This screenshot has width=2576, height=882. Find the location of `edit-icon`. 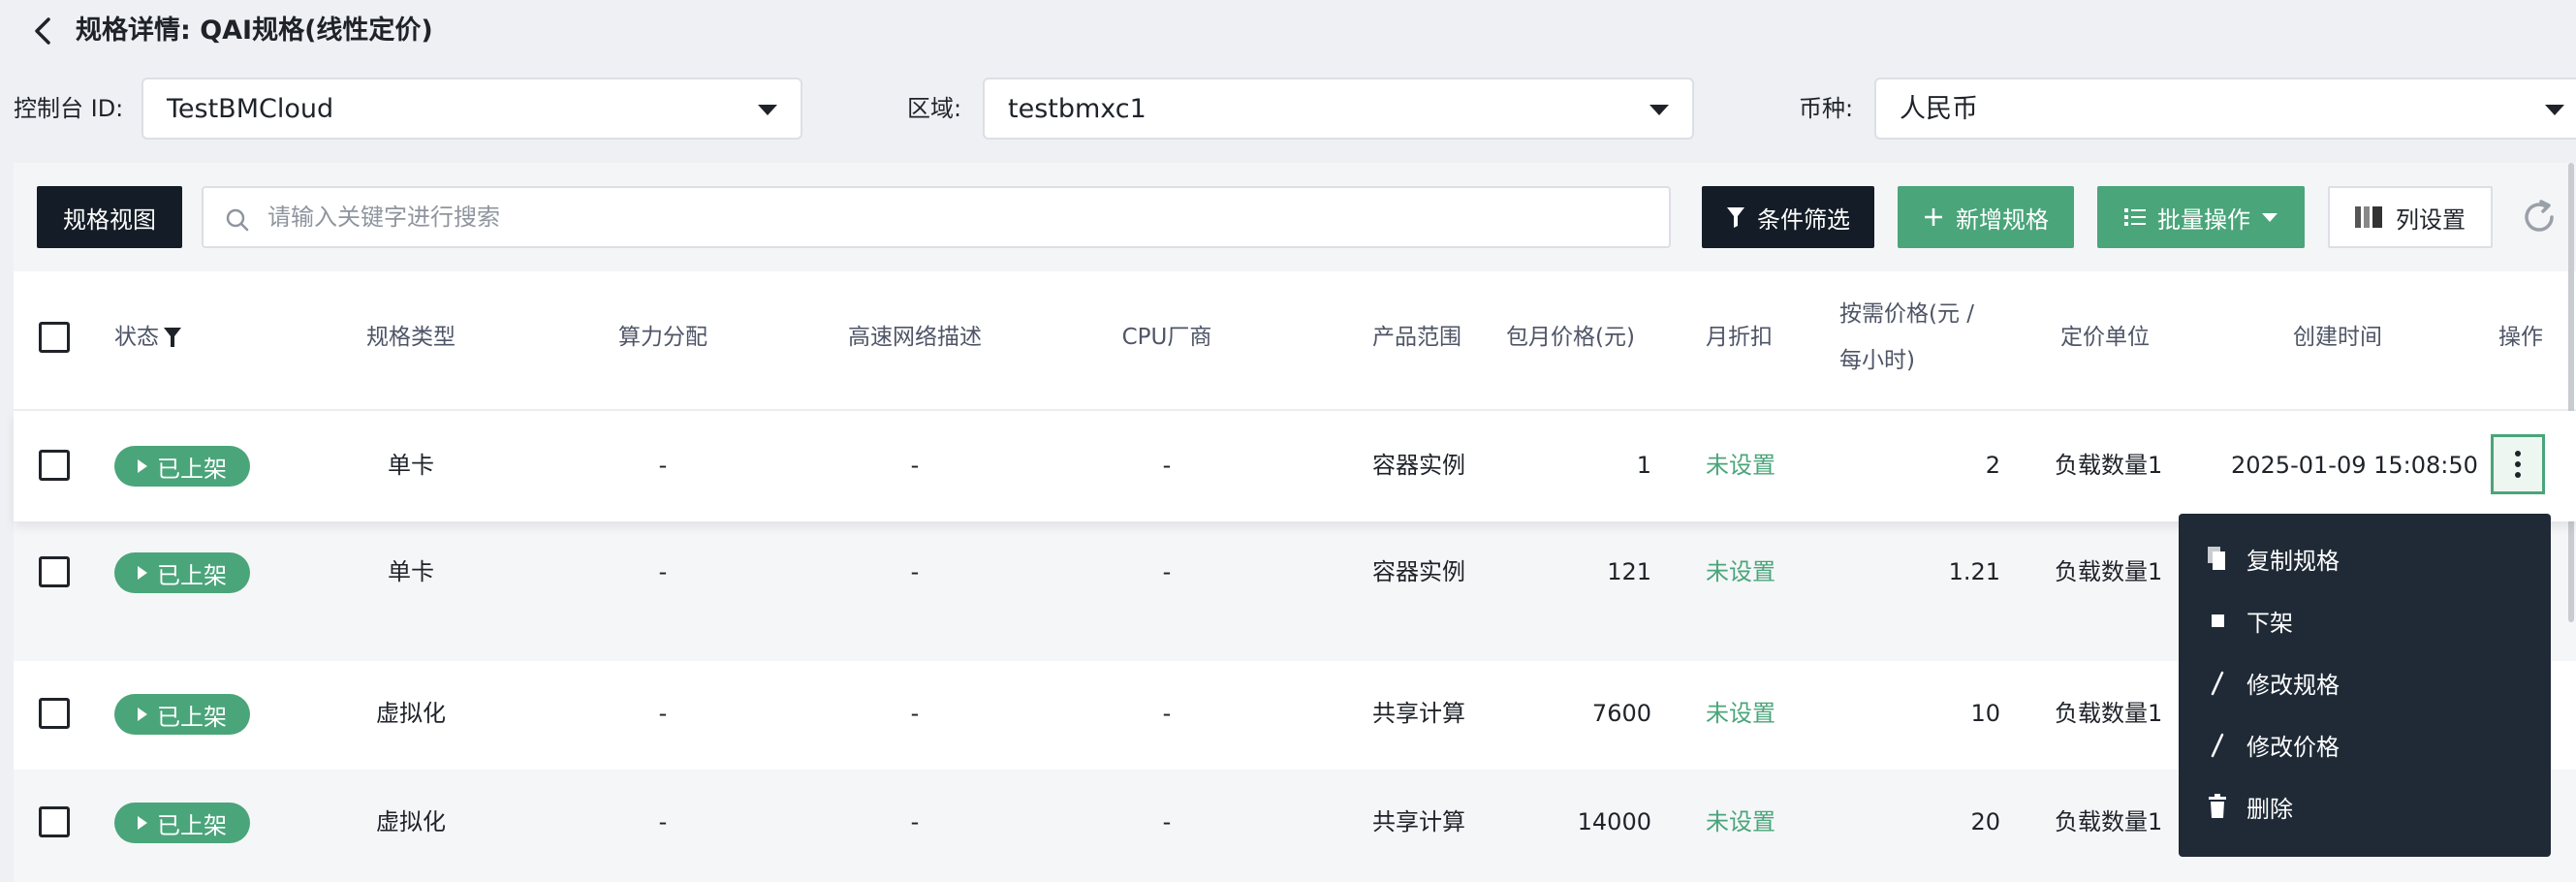

edit-icon is located at coordinates (2217, 684).